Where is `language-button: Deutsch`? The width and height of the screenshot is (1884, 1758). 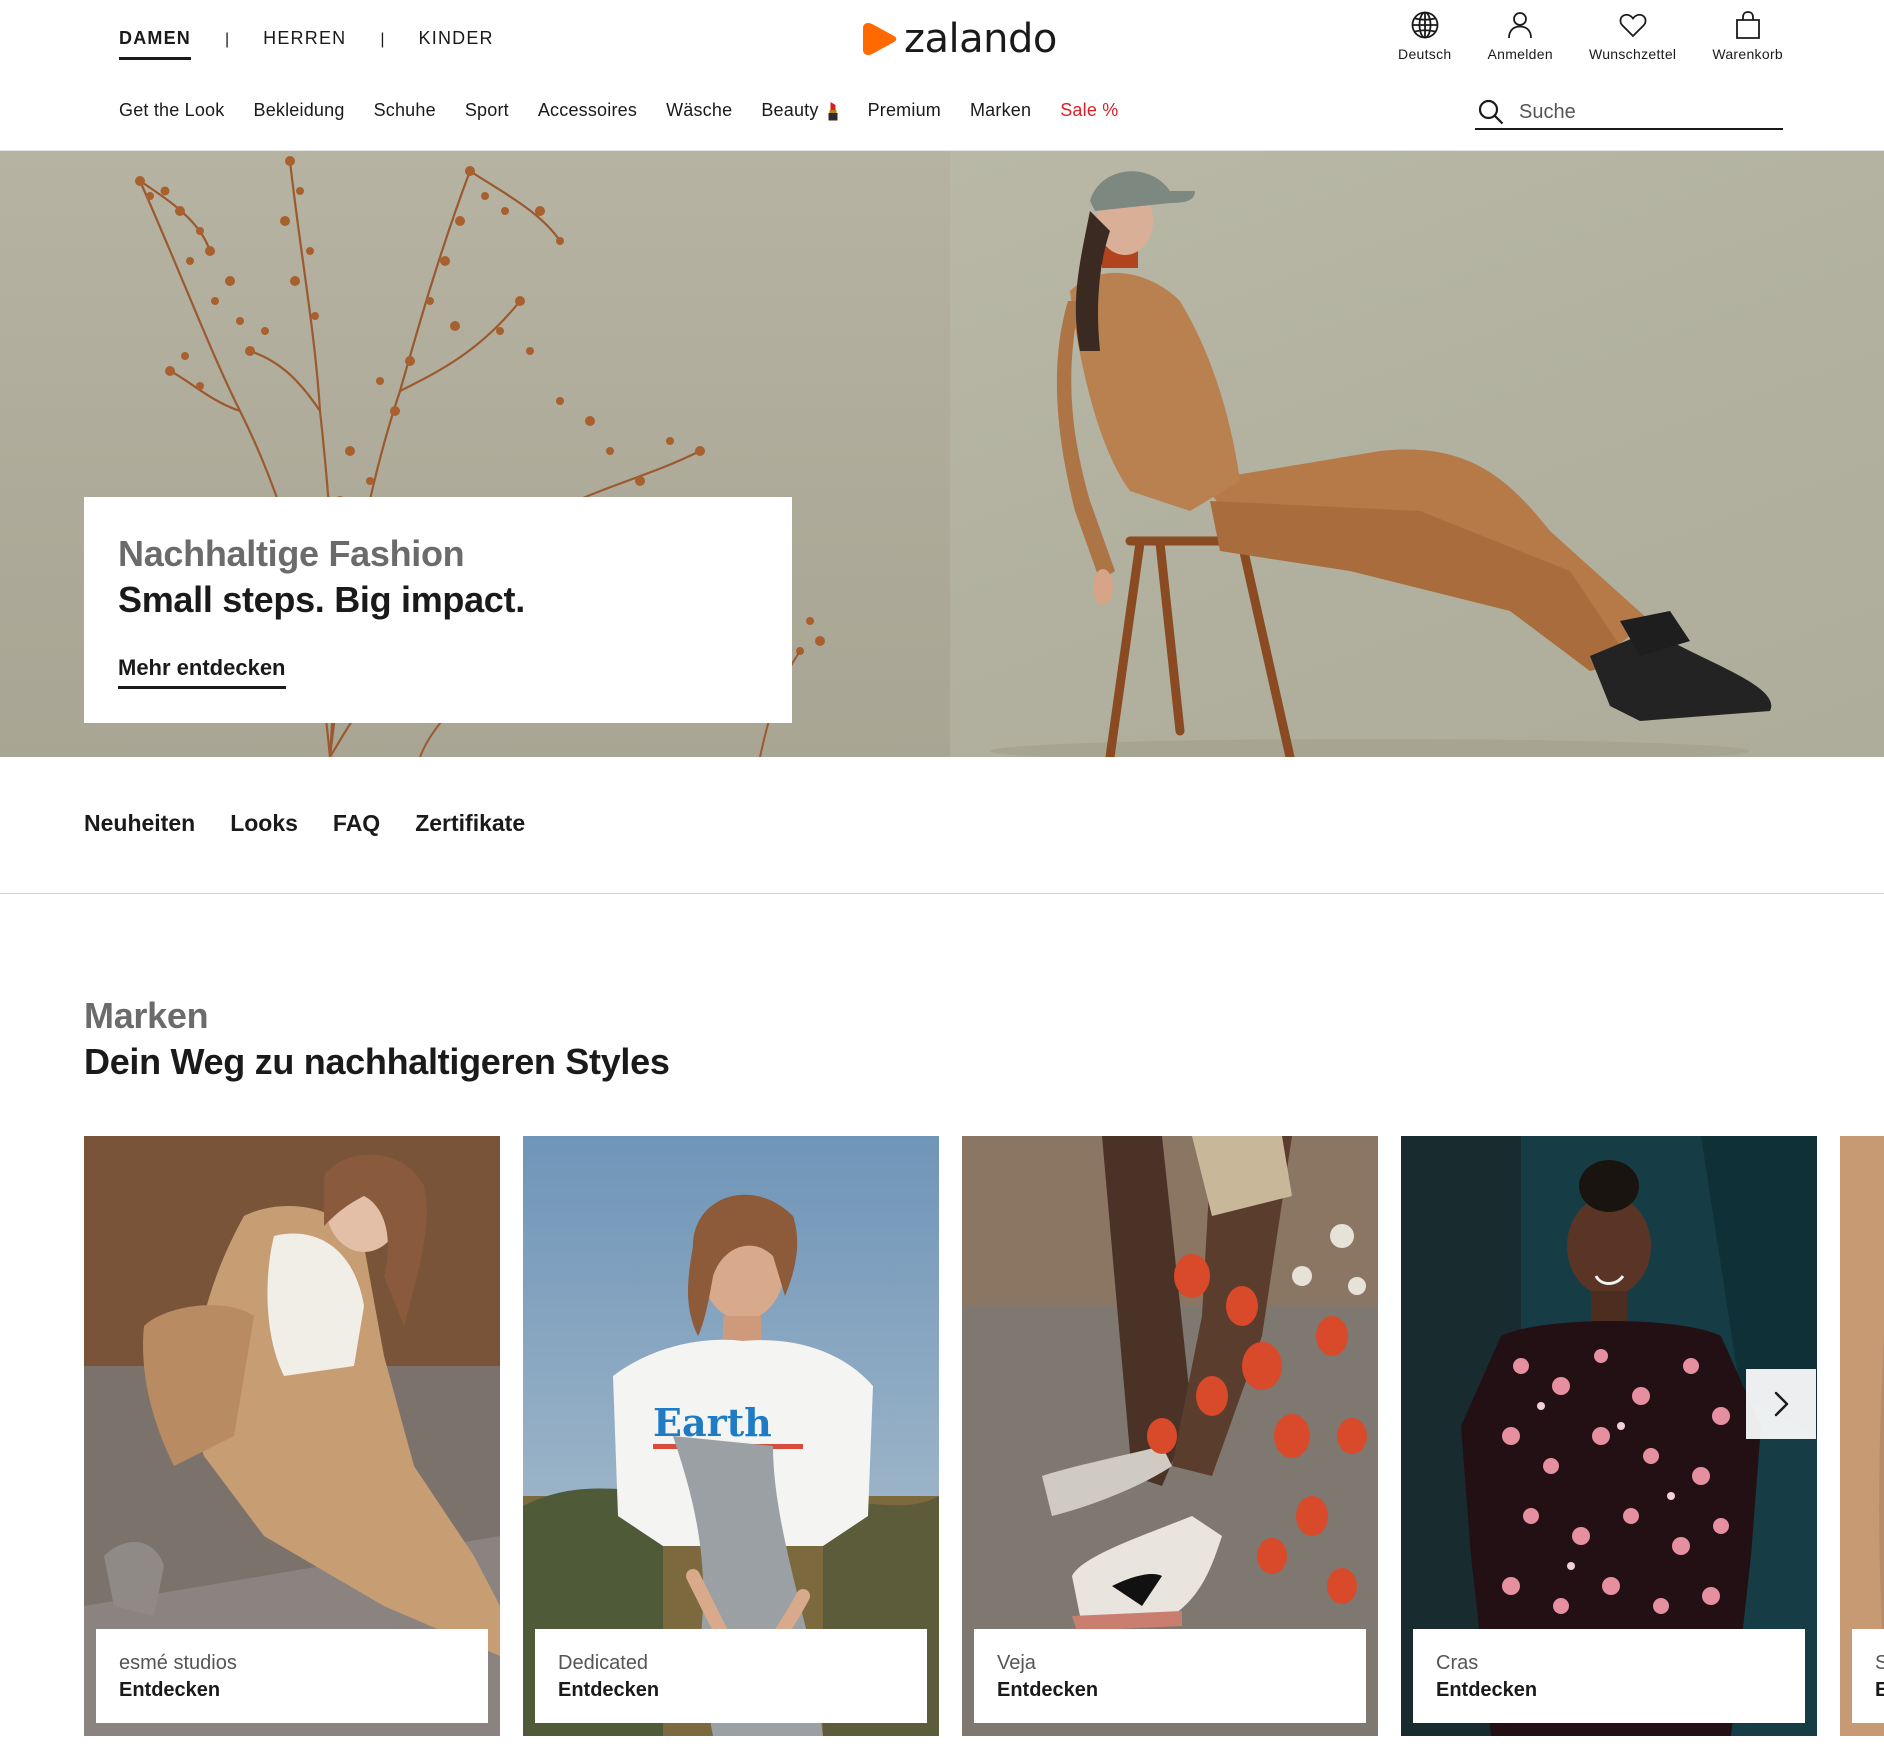
language-button: Deutsch is located at coordinates (1424, 35).